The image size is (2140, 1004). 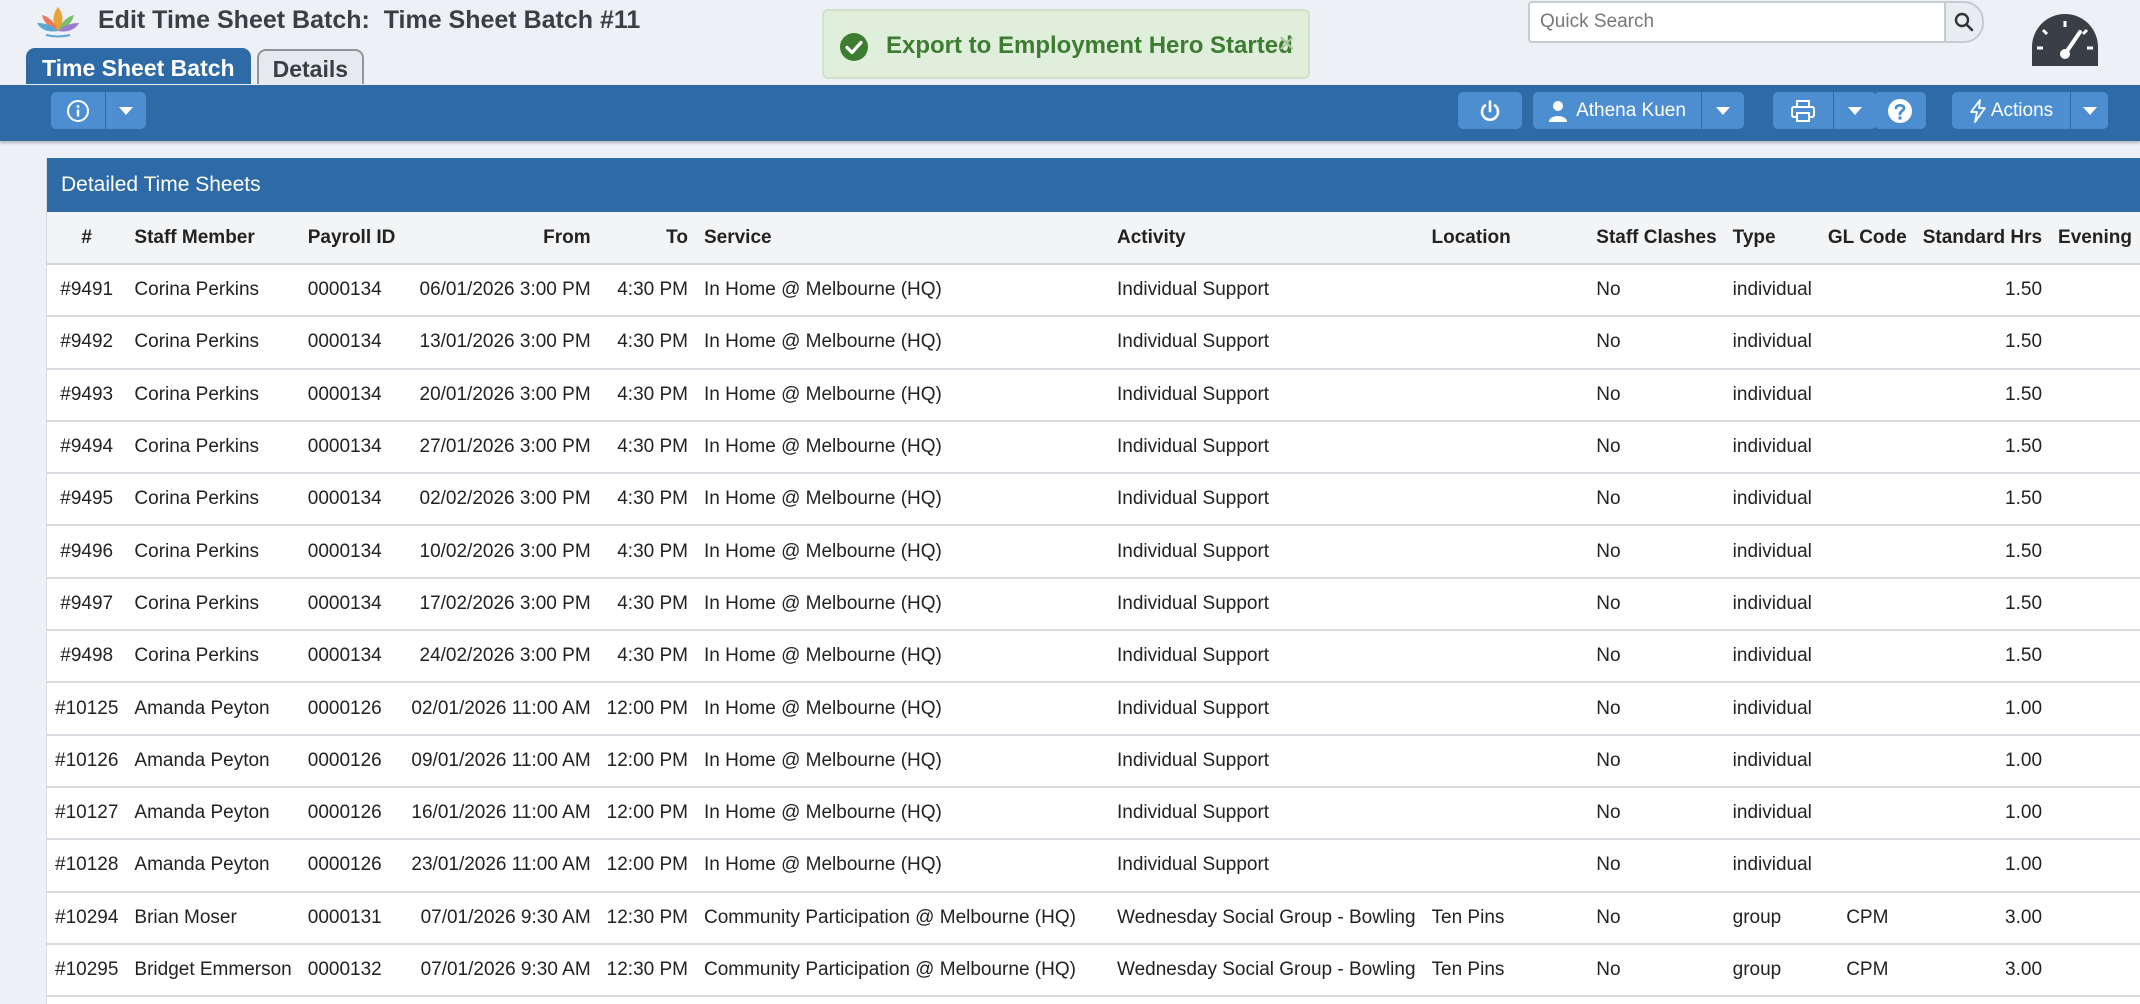 What do you see at coordinates (1867, 238) in the screenshot?
I see `column-header-gl-code: GL Code` at bounding box center [1867, 238].